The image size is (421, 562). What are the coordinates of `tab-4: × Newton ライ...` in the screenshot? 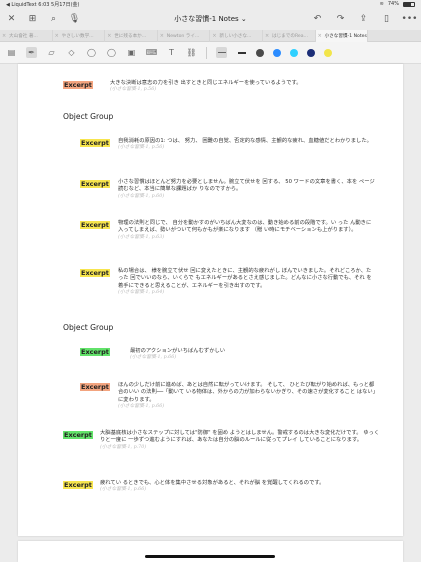 It's located at (184, 36).